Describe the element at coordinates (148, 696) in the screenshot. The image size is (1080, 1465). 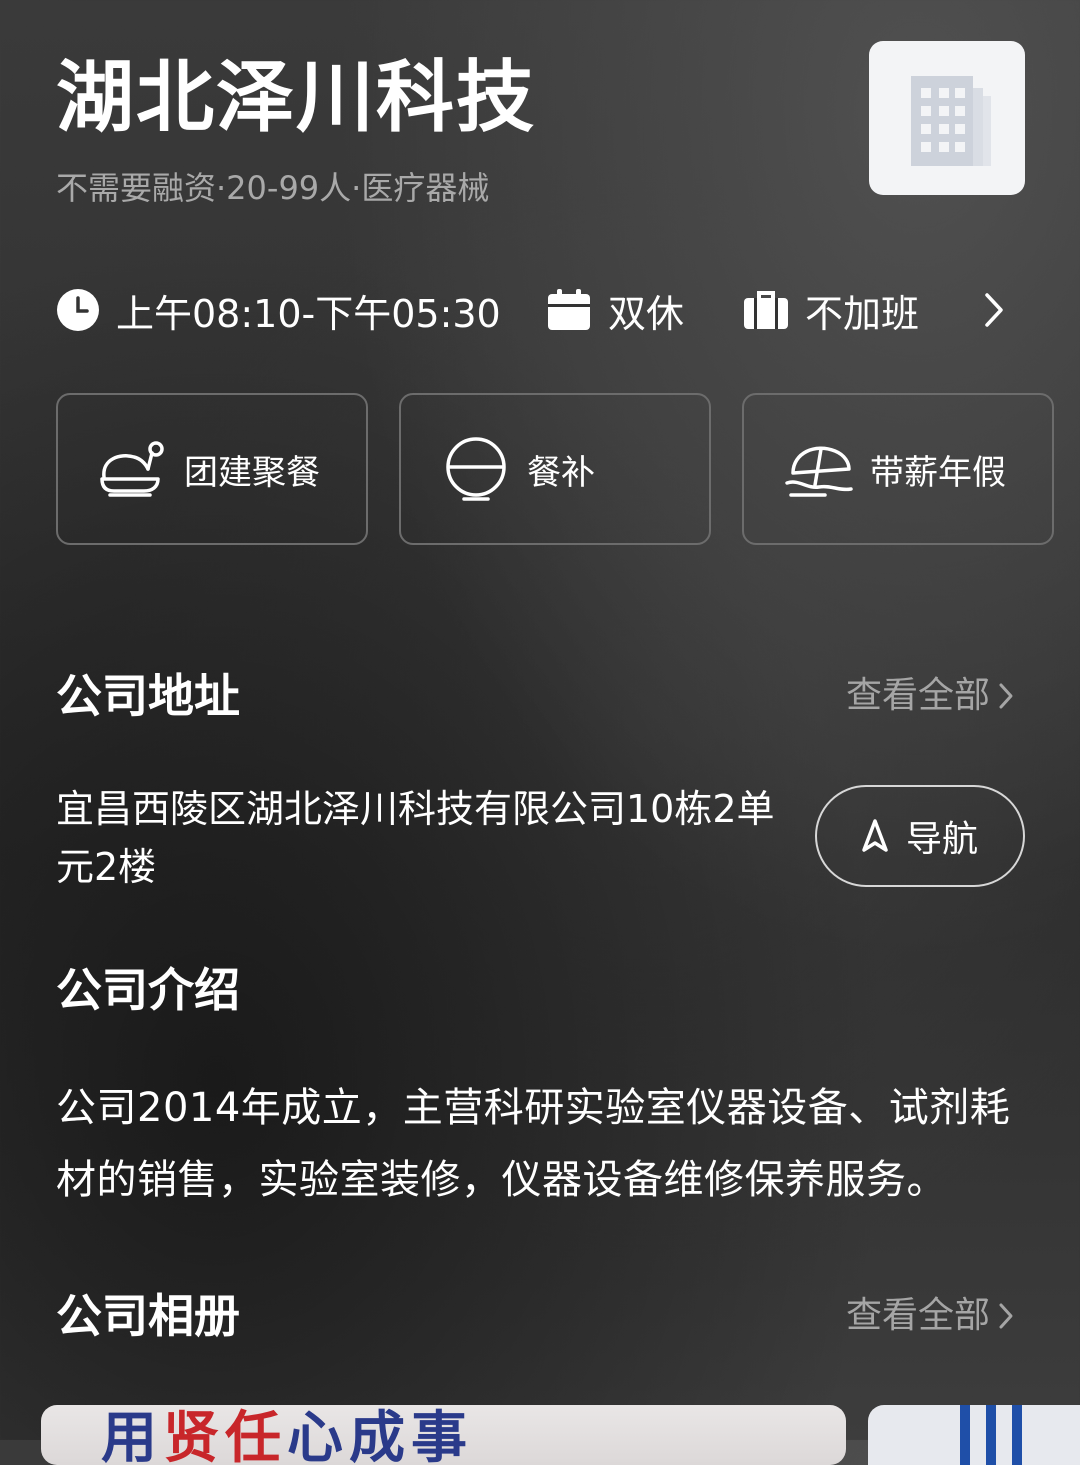
I see `address-section-title: 公司地址` at that location.